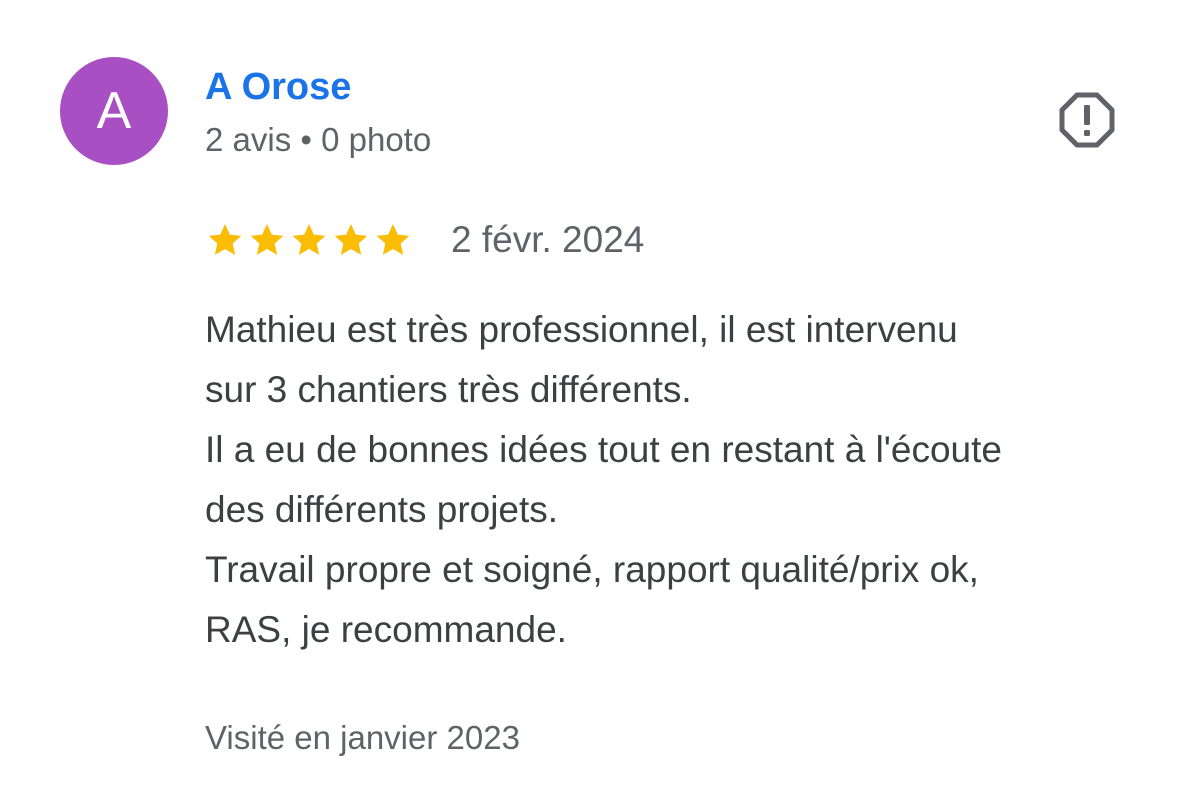  I want to click on star-rating, so click(309, 240).